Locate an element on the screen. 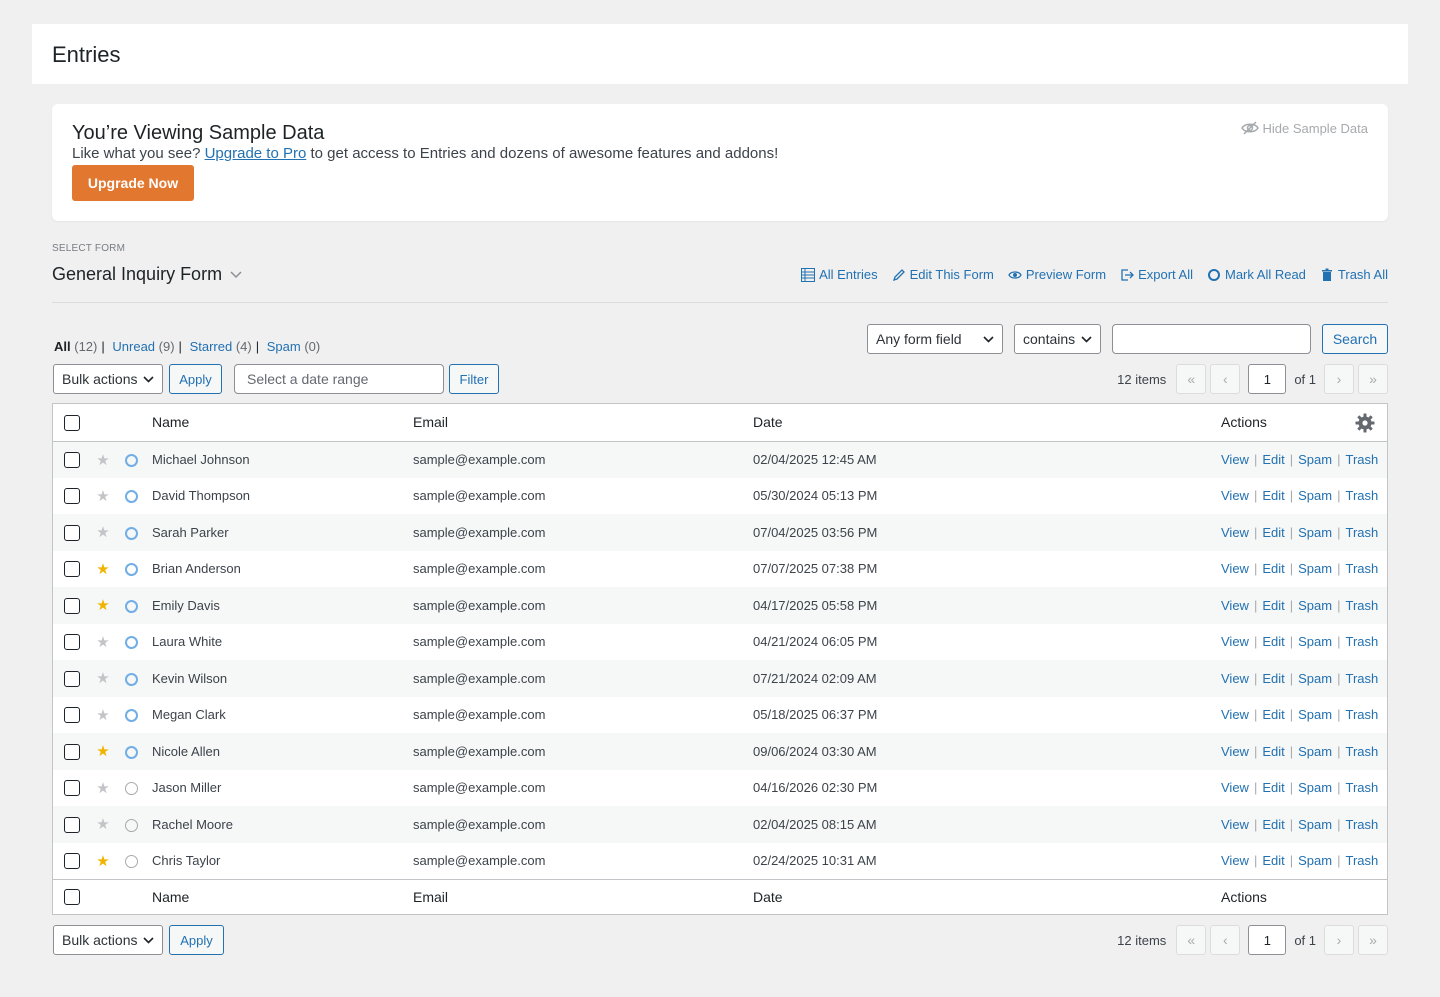  date-range-input: Select a date range is located at coordinates (339, 379).